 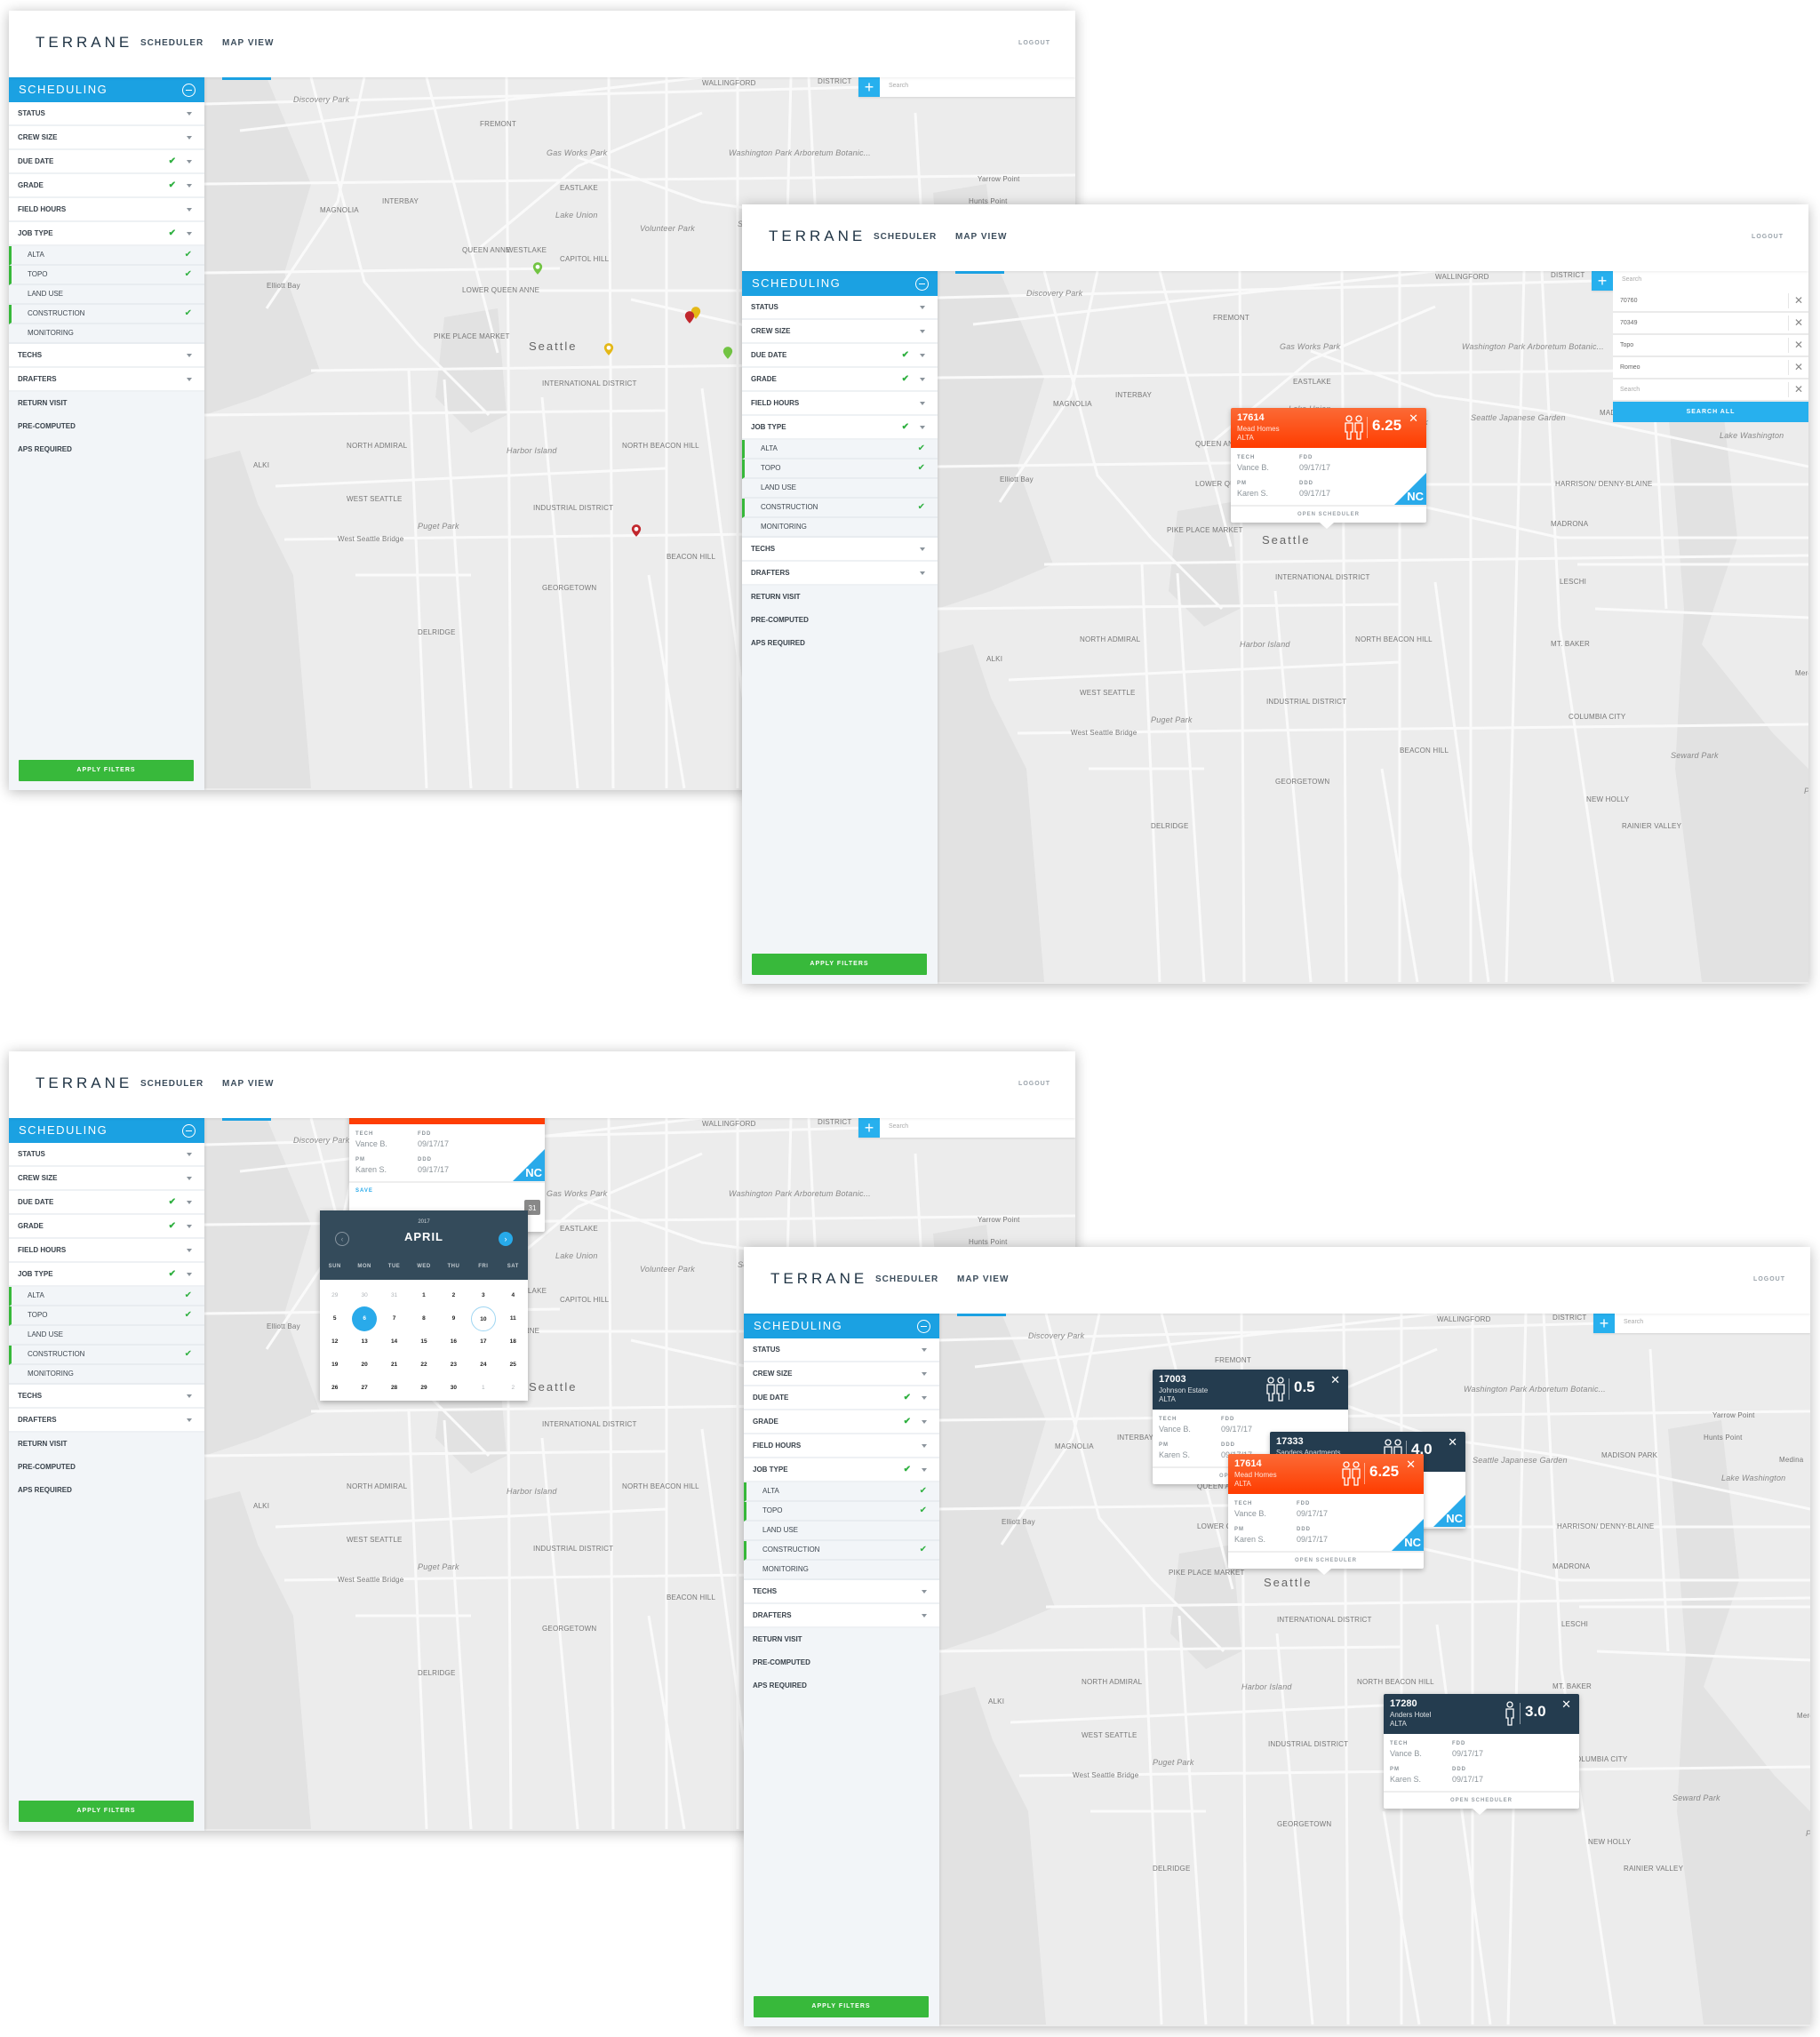 What do you see at coordinates (394, 1388) in the screenshot?
I see `calendar-day: 28` at bounding box center [394, 1388].